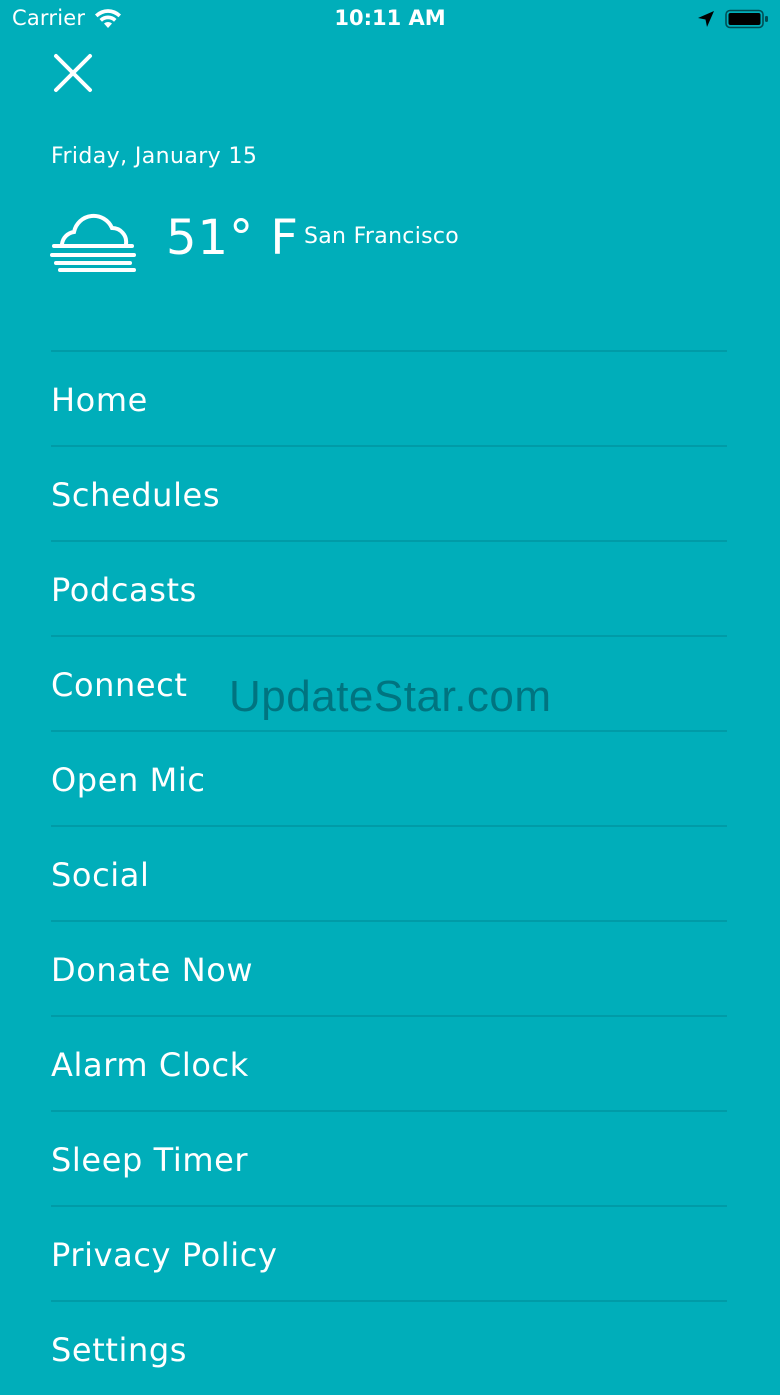 This screenshot has height=1395, width=780. What do you see at coordinates (154, 156) in the screenshot?
I see `current-date: Friday, January 15` at bounding box center [154, 156].